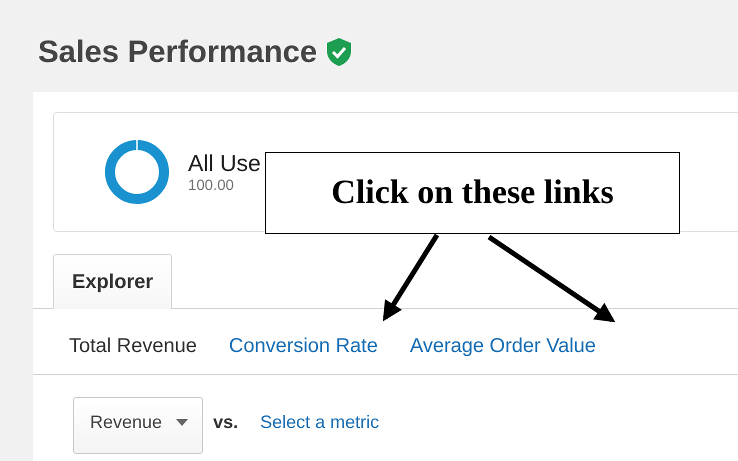 The height and width of the screenshot is (461, 738). What do you see at coordinates (472, 193) in the screenshot?
I see `callout-box: Click on these links` at bounding box center [472, 193].